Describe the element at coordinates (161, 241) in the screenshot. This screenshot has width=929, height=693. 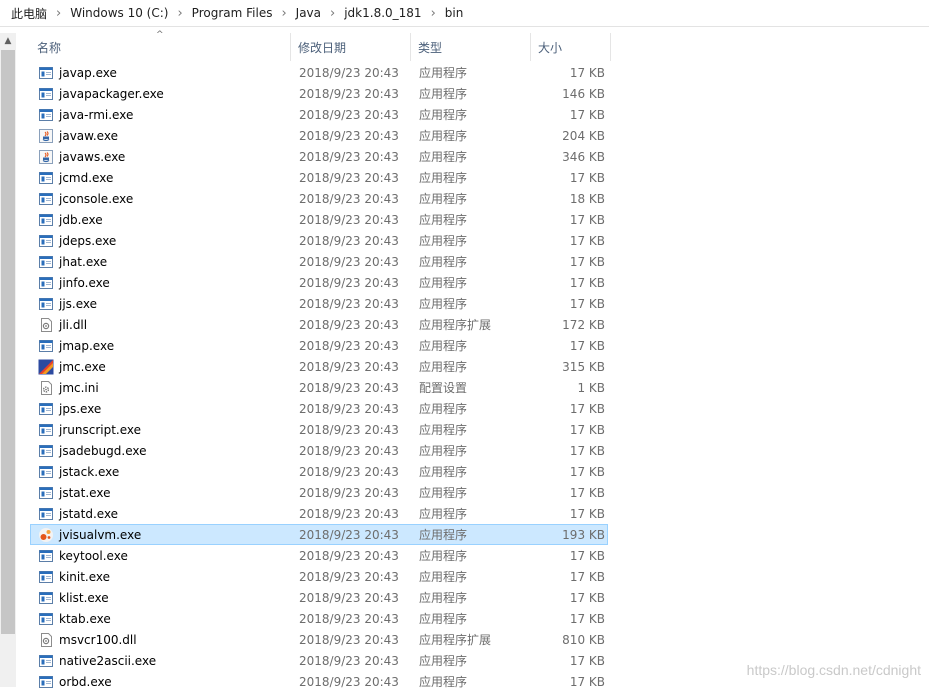
I see `file-name-cell: jdeps.exe` at that location.